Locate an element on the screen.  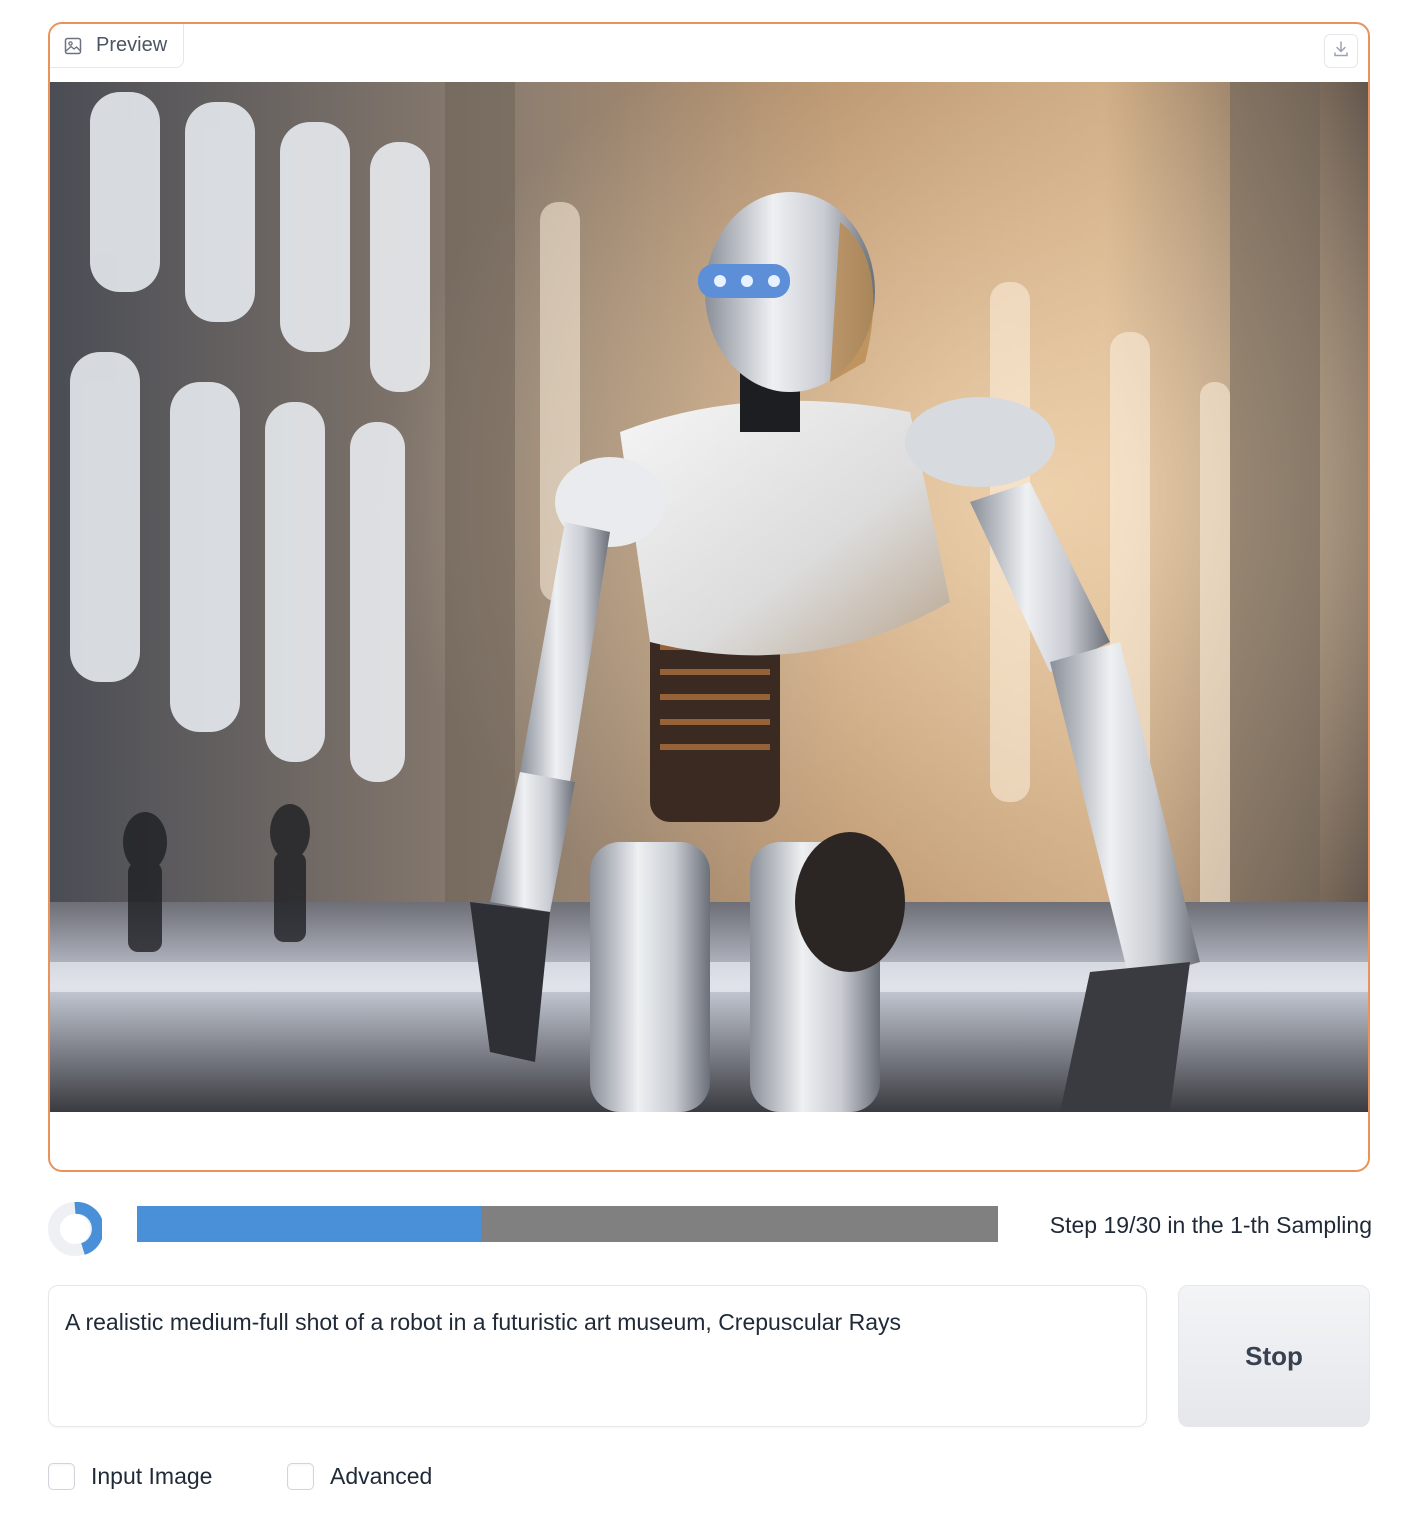
preview-tab-label: Preview is located at coordinates (117, 46).